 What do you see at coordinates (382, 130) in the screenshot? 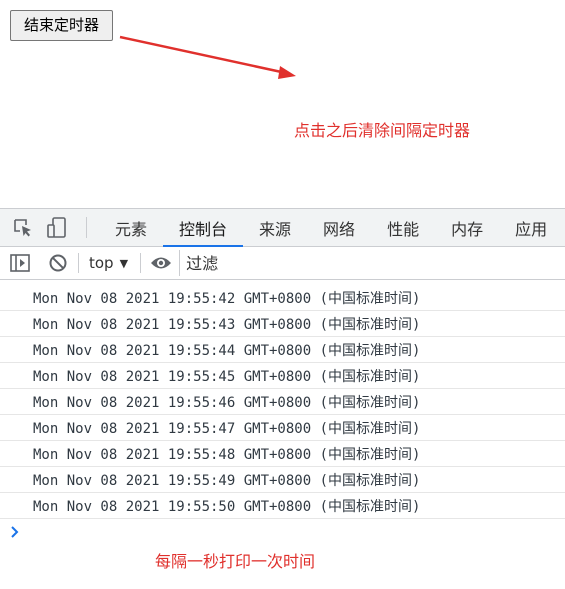
I see `annotation-clear-interval: 点击之后清除间隔定时器` at bounding box center [382, 130].